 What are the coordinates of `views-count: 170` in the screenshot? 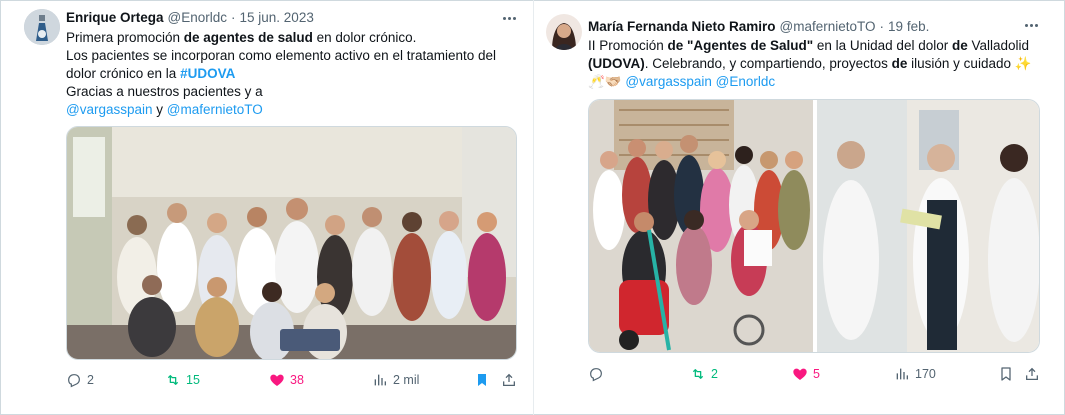 It's located at (925, 374).